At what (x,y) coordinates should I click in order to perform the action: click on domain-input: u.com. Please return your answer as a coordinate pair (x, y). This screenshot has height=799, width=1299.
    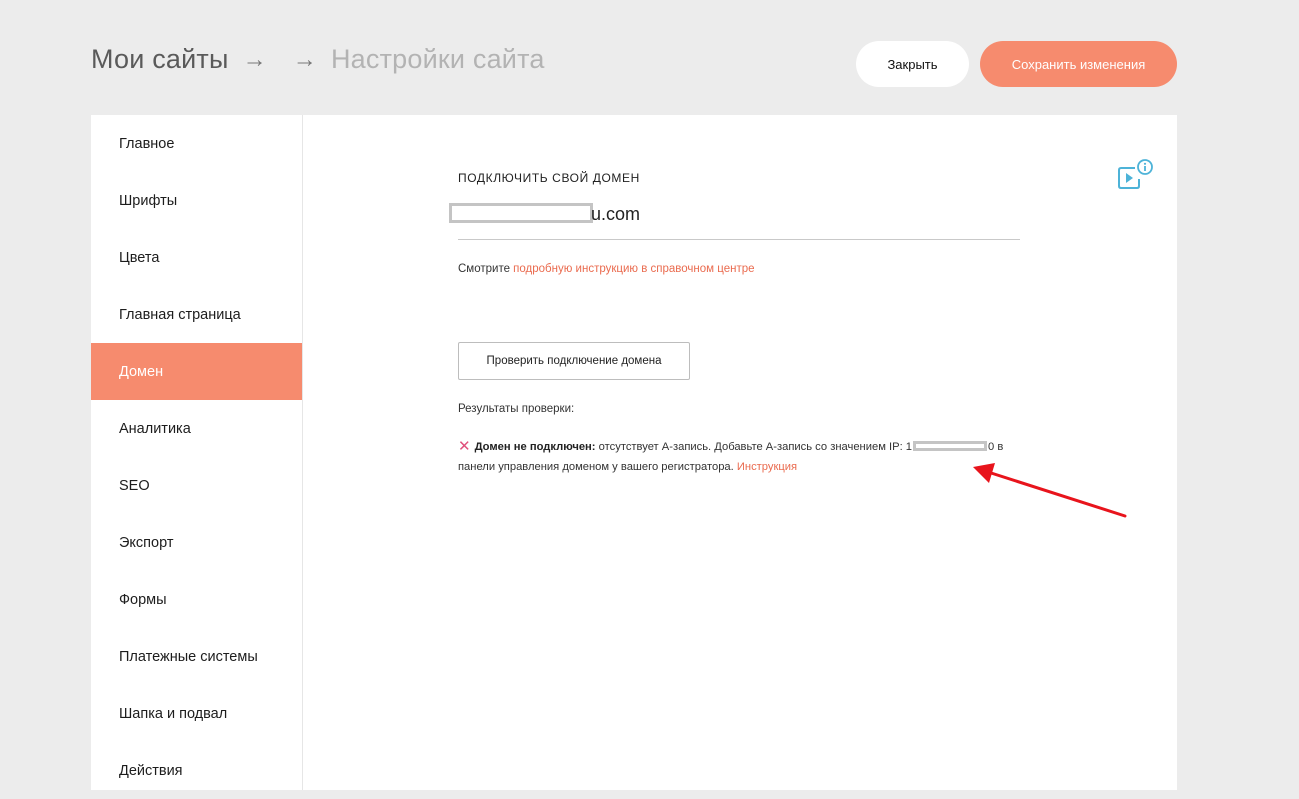
    Looking at the image, I should click on (734, 220).